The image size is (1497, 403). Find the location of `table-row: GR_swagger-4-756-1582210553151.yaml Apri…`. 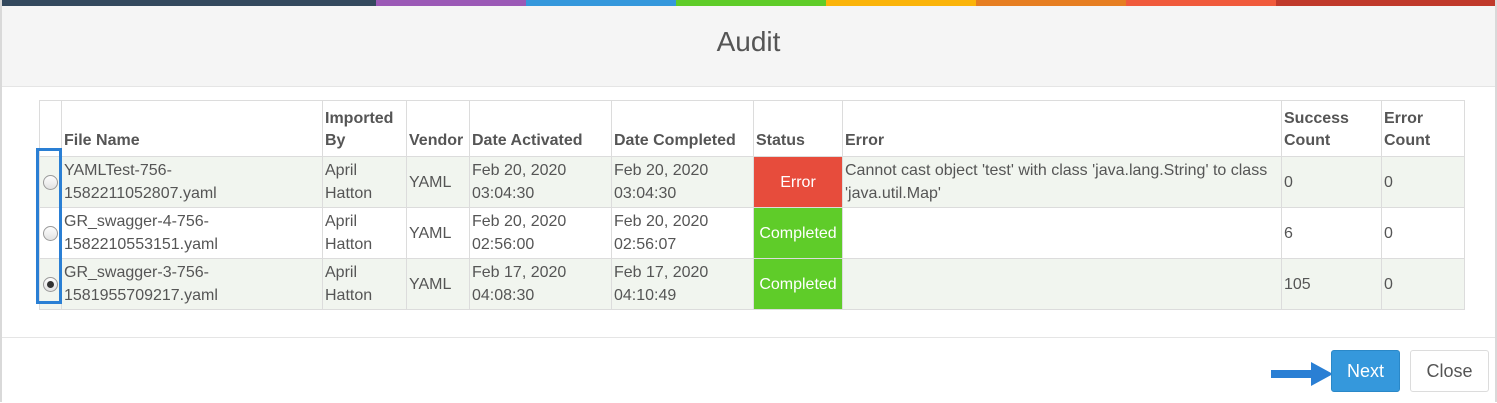

table-row: GR_swagger-4-756-1582210553151.yaml Apri… is located at coordinates (752, 233).